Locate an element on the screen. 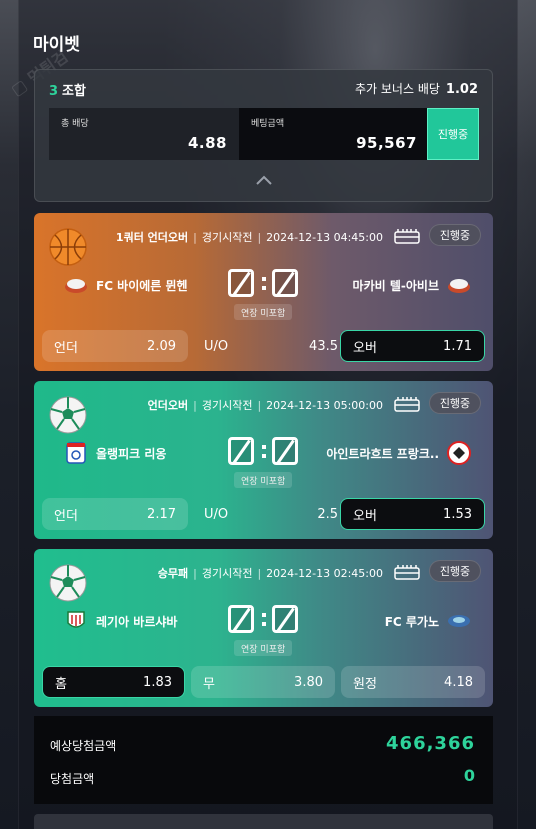 Image resolution: width=536 pixels, height=829 pixels. combo-label: 조합 is located at coordinates (74, 91).